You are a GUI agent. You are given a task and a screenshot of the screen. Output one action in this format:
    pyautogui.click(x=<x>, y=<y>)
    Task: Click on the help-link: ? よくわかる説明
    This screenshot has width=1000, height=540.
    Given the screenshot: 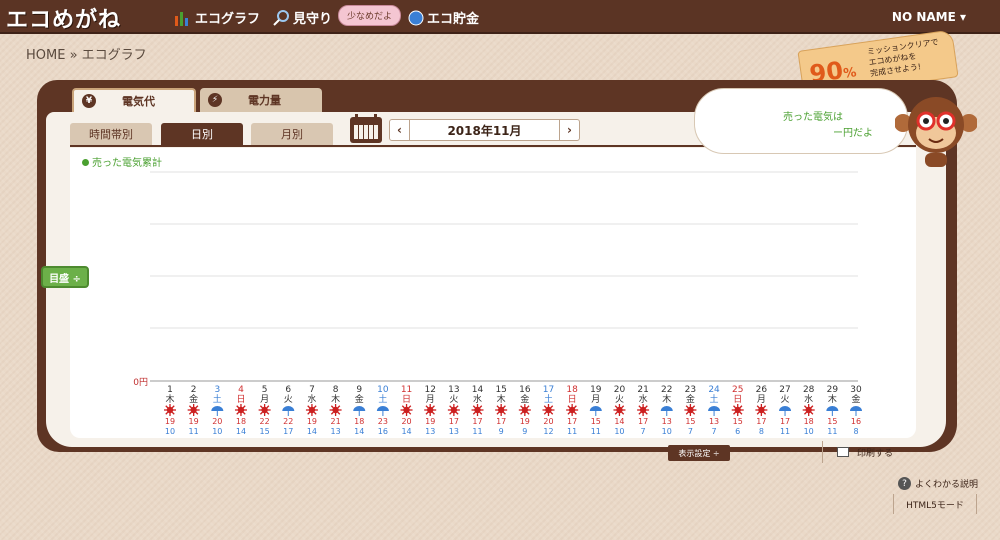 What is the action you would take?
    pyautogui.click(x=938, y=483)
    